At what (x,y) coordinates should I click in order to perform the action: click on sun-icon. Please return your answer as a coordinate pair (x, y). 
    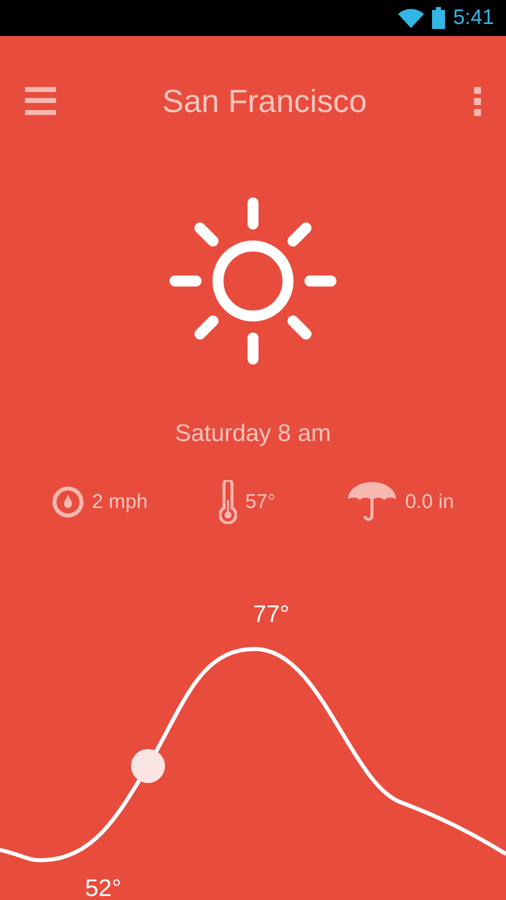
    Looking at the image, I should click on (253, 281).